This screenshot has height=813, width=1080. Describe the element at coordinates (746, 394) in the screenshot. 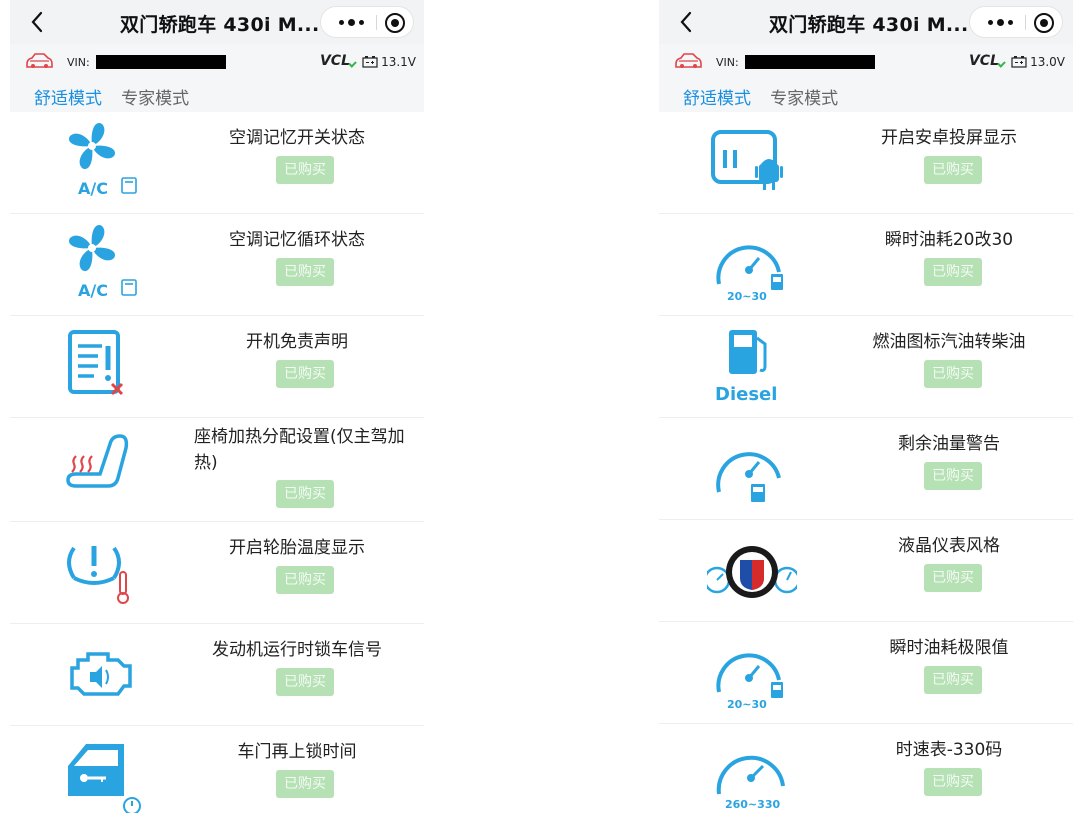

I see `svg-text: Diesel` at that location.